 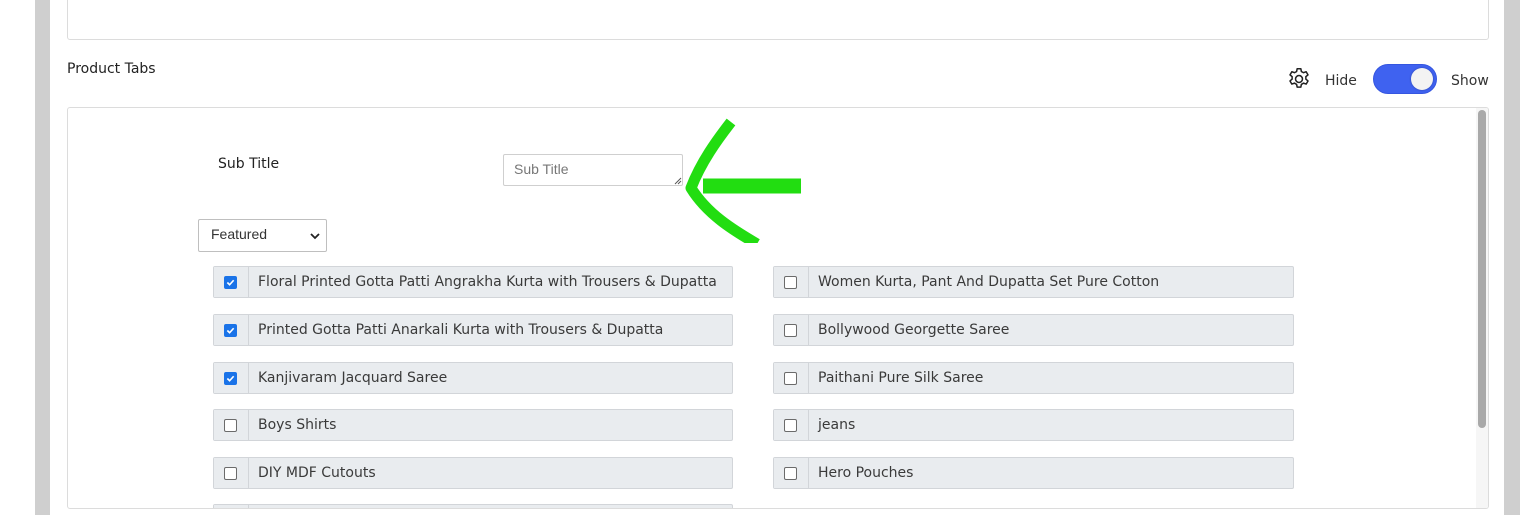 What do you see at coordinates (473, 506) in the screenshot?
I see `product-item` at bounding box center [473, 506].